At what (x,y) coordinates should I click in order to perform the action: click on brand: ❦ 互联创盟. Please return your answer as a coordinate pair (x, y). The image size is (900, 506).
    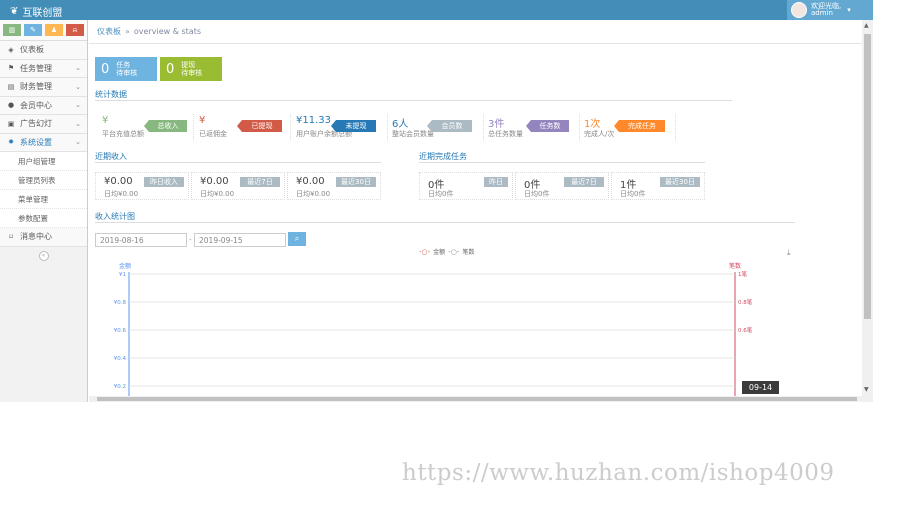
    Looking at the image, I should click on (36, 11).